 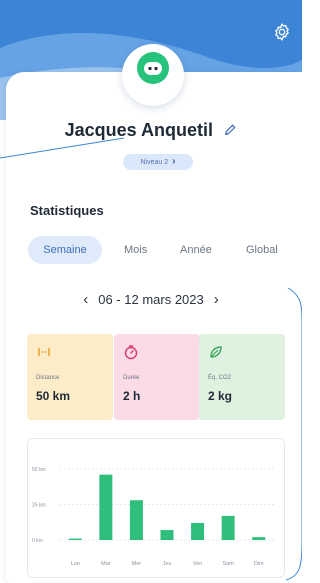 What do you see at coordinates (131, 352) in the screenshot?
I see `stopwatch-icon` at bounding box center [131, 352].